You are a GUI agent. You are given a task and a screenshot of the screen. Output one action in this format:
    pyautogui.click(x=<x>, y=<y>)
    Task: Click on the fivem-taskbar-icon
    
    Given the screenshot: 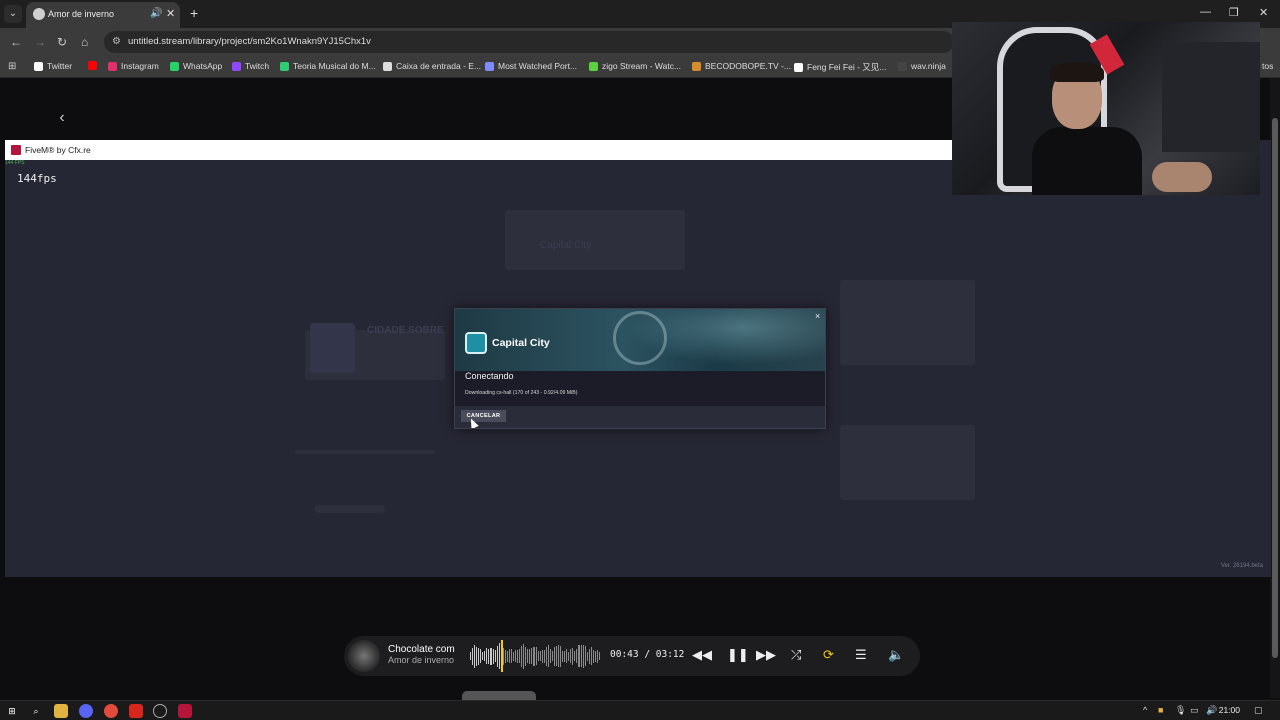 What is the action you would take?
    pyautogui.click(x=185, y=711)
    